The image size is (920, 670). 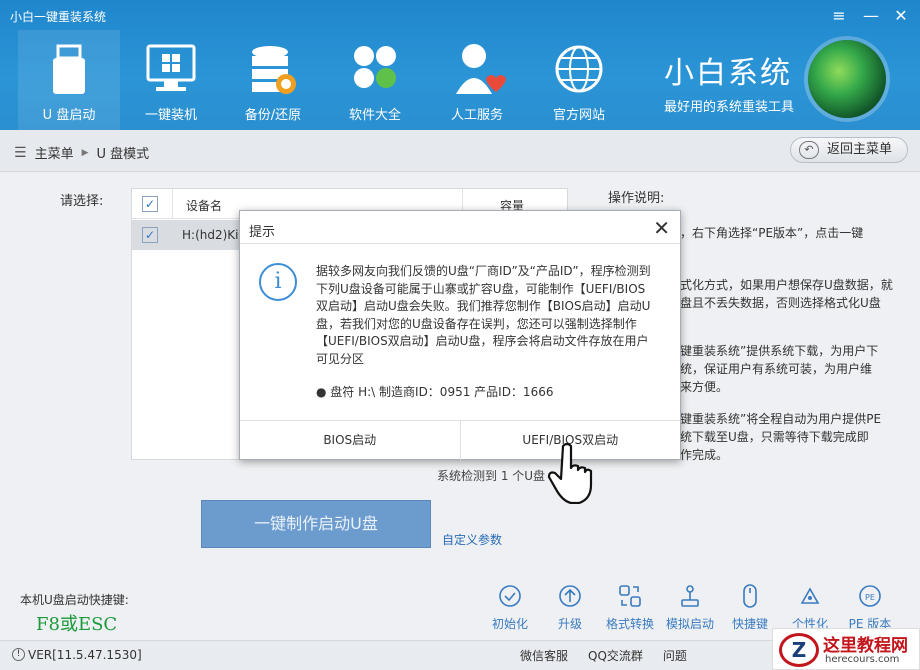 I want to click on apps-grid-icon, so click(x=375, y=67).